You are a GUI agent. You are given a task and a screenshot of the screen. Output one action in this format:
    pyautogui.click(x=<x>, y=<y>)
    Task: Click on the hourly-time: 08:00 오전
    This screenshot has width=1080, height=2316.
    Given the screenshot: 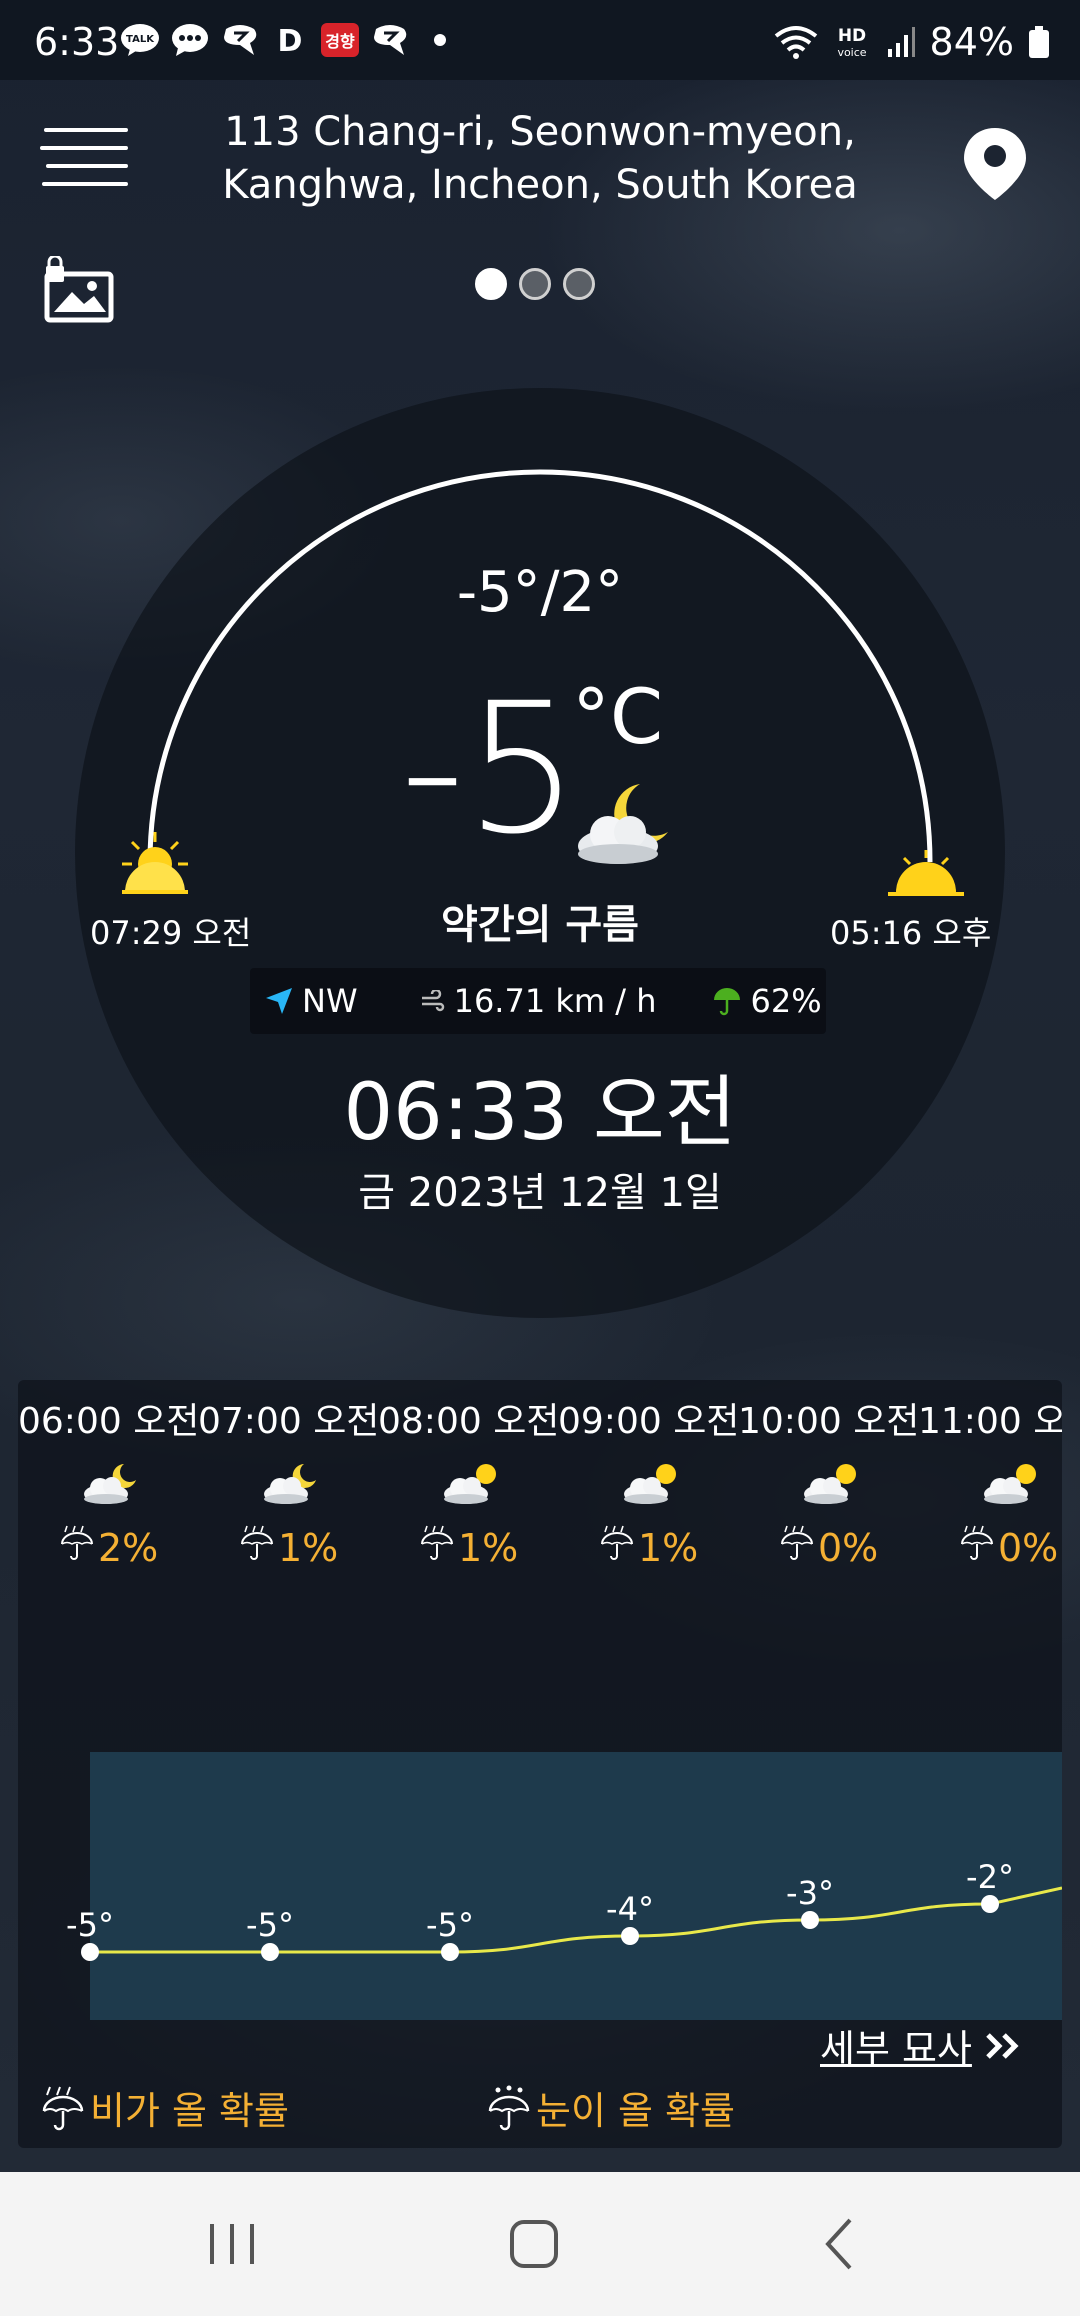 What is the action you would take?
    pyautogui.click(x=469, y=1421)
    